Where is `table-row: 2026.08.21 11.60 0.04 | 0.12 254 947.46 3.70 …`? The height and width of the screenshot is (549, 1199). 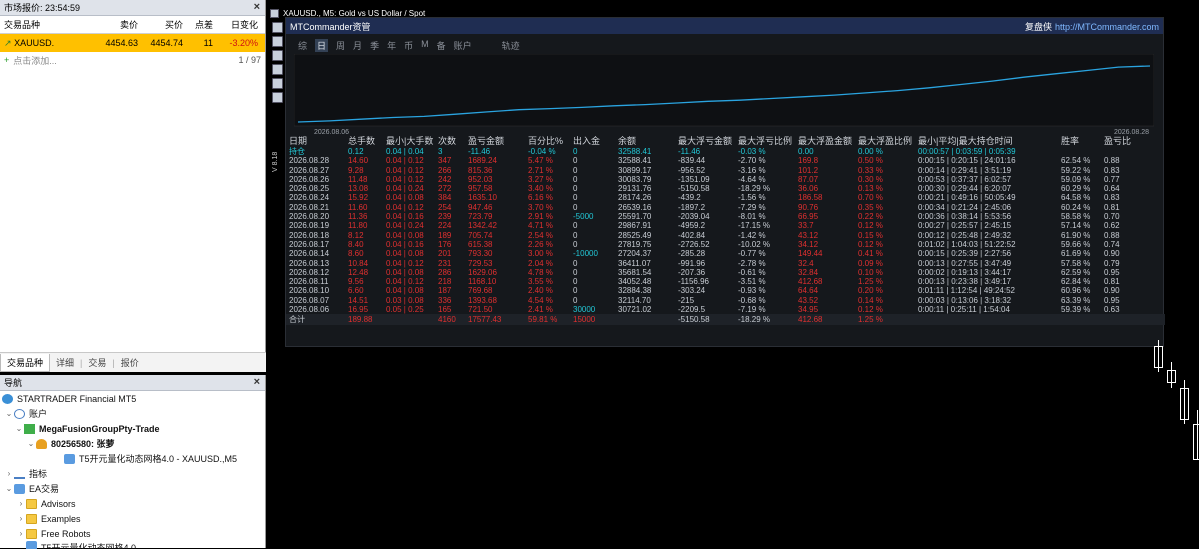
table-row: 2026.08.21 11.60 0.04 | 0.12 254 947.46 3.70 … is located at coordinates (725, 207).